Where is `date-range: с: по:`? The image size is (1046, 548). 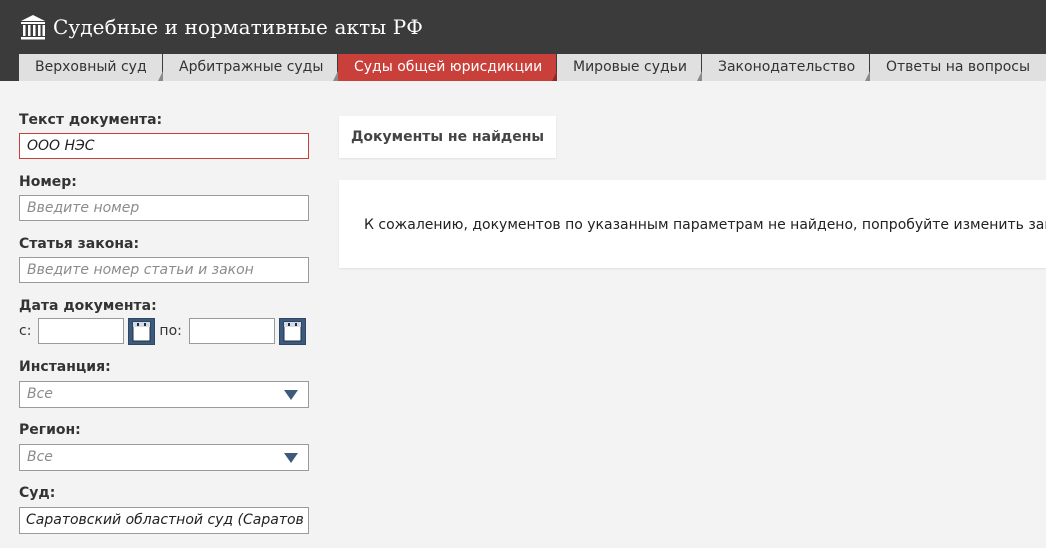
date-range: с: по: is located at coordinates (164, 331).